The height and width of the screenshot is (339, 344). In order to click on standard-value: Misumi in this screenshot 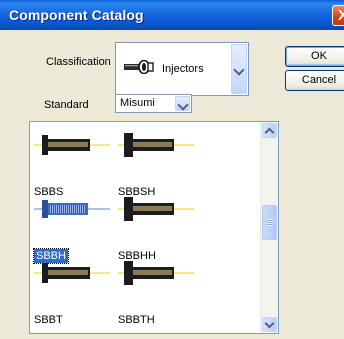, I will do `click(137, 103)`.